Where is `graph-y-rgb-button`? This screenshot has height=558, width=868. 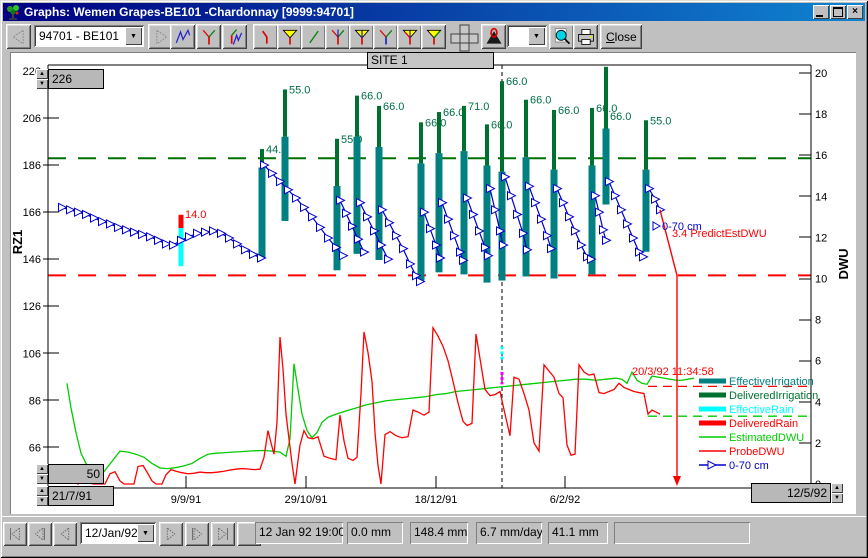
graph-y-rgb-button is located at coordinates (337, 36).